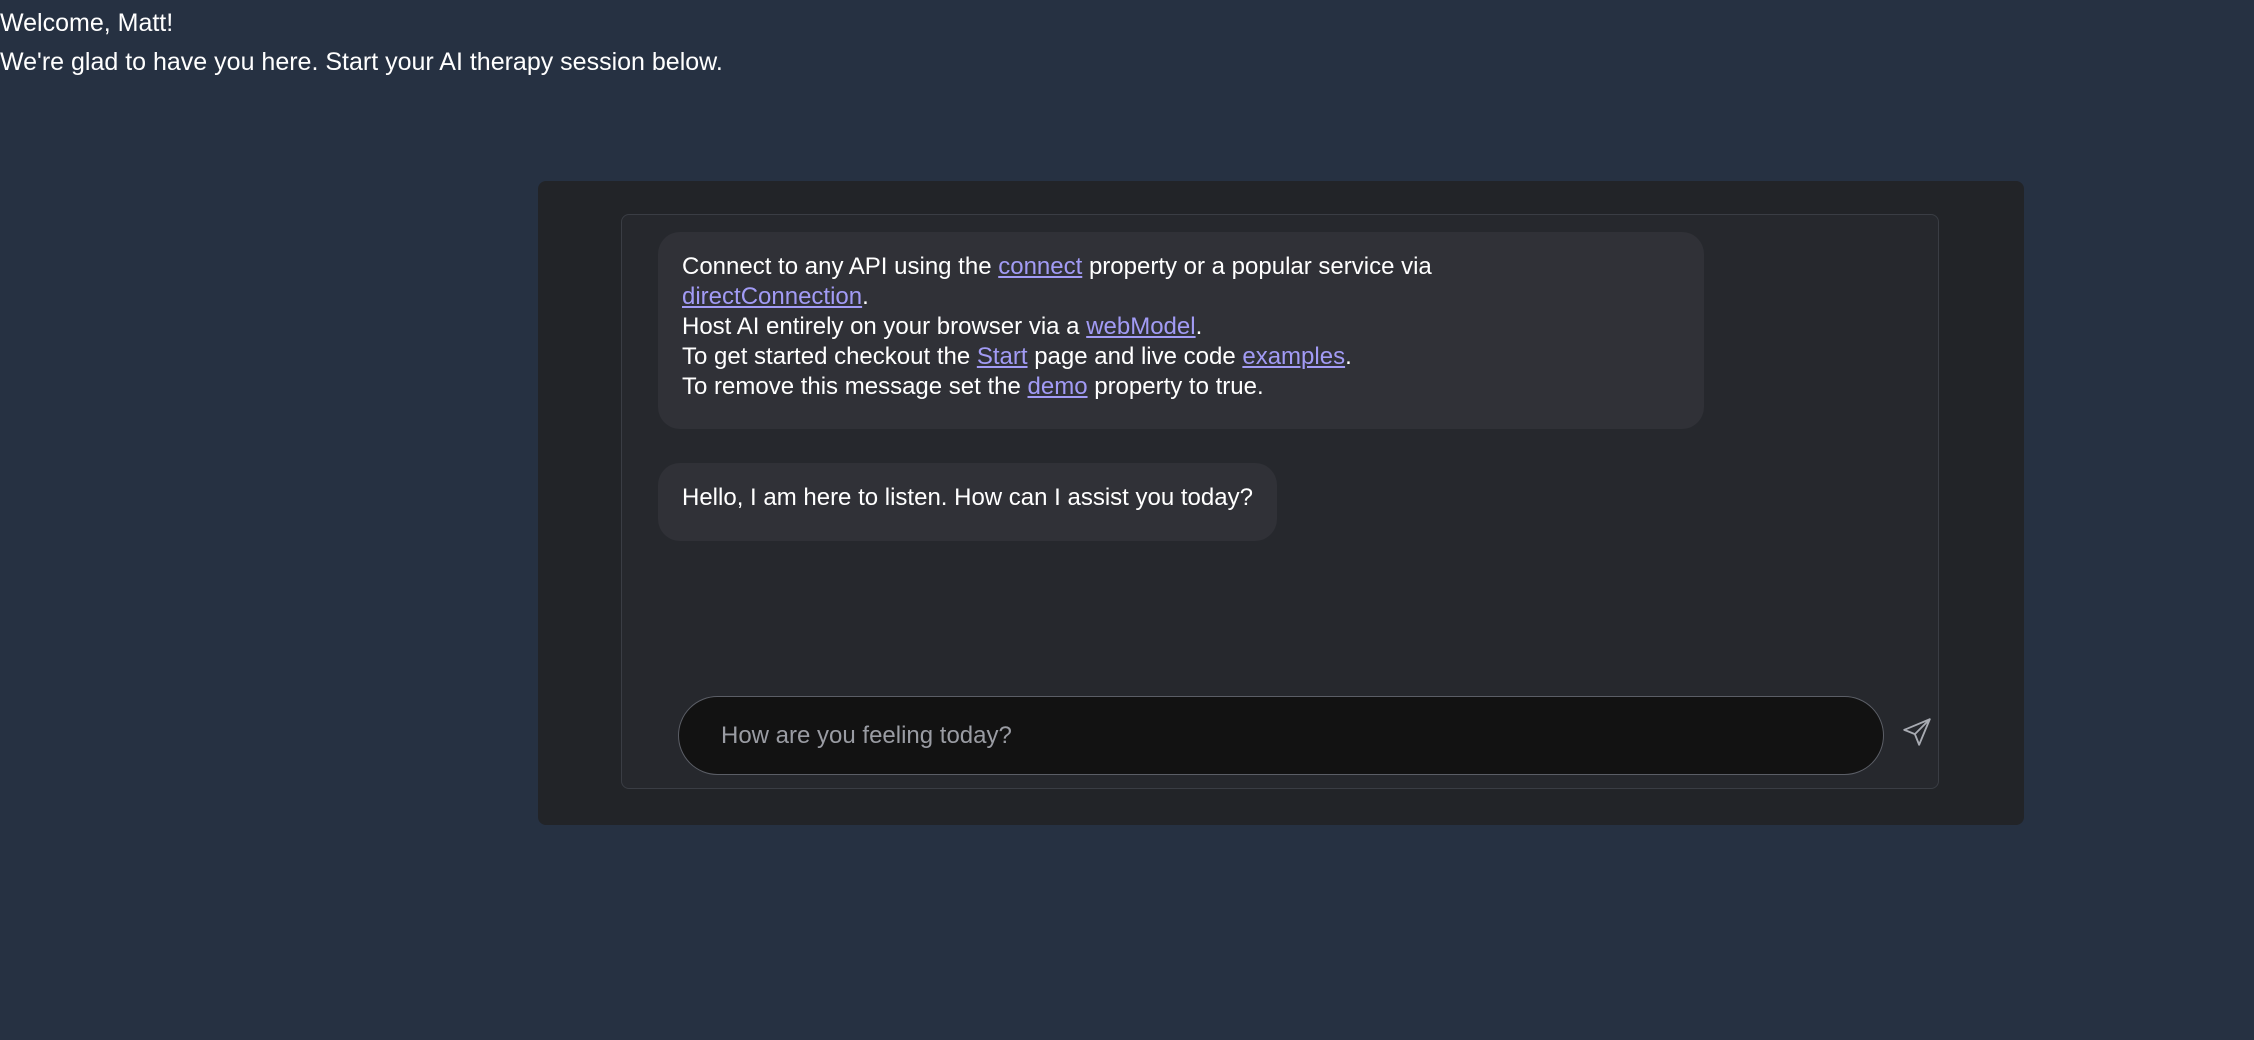 This screenshot has width=2254, height=1040. Describe the element at coordinates (855, 386) in the screenshot. I see `intro-text: To remove this message set the` at that location.